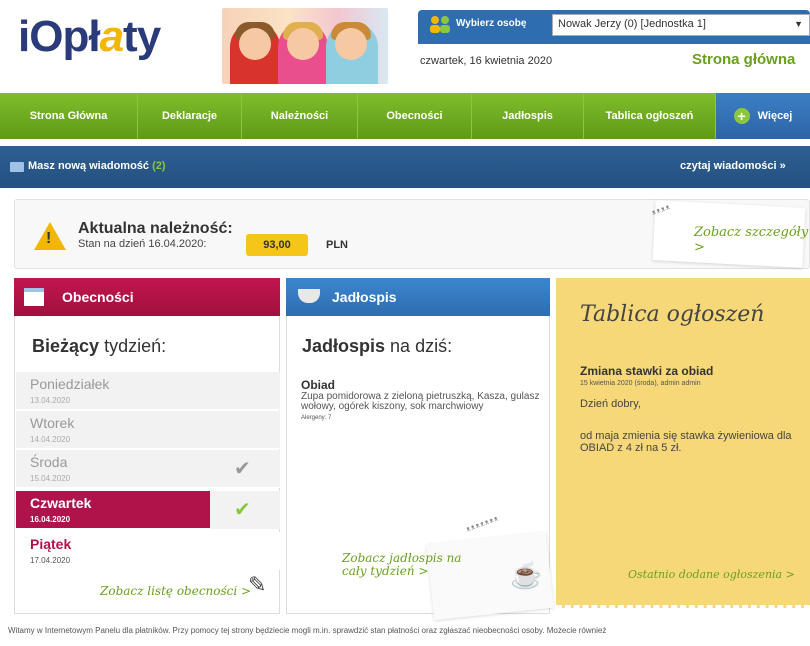  Describe the element at coordinates (344, 346) in the screenshot. I see `menu-today-bold: Jadłospis` at that location.